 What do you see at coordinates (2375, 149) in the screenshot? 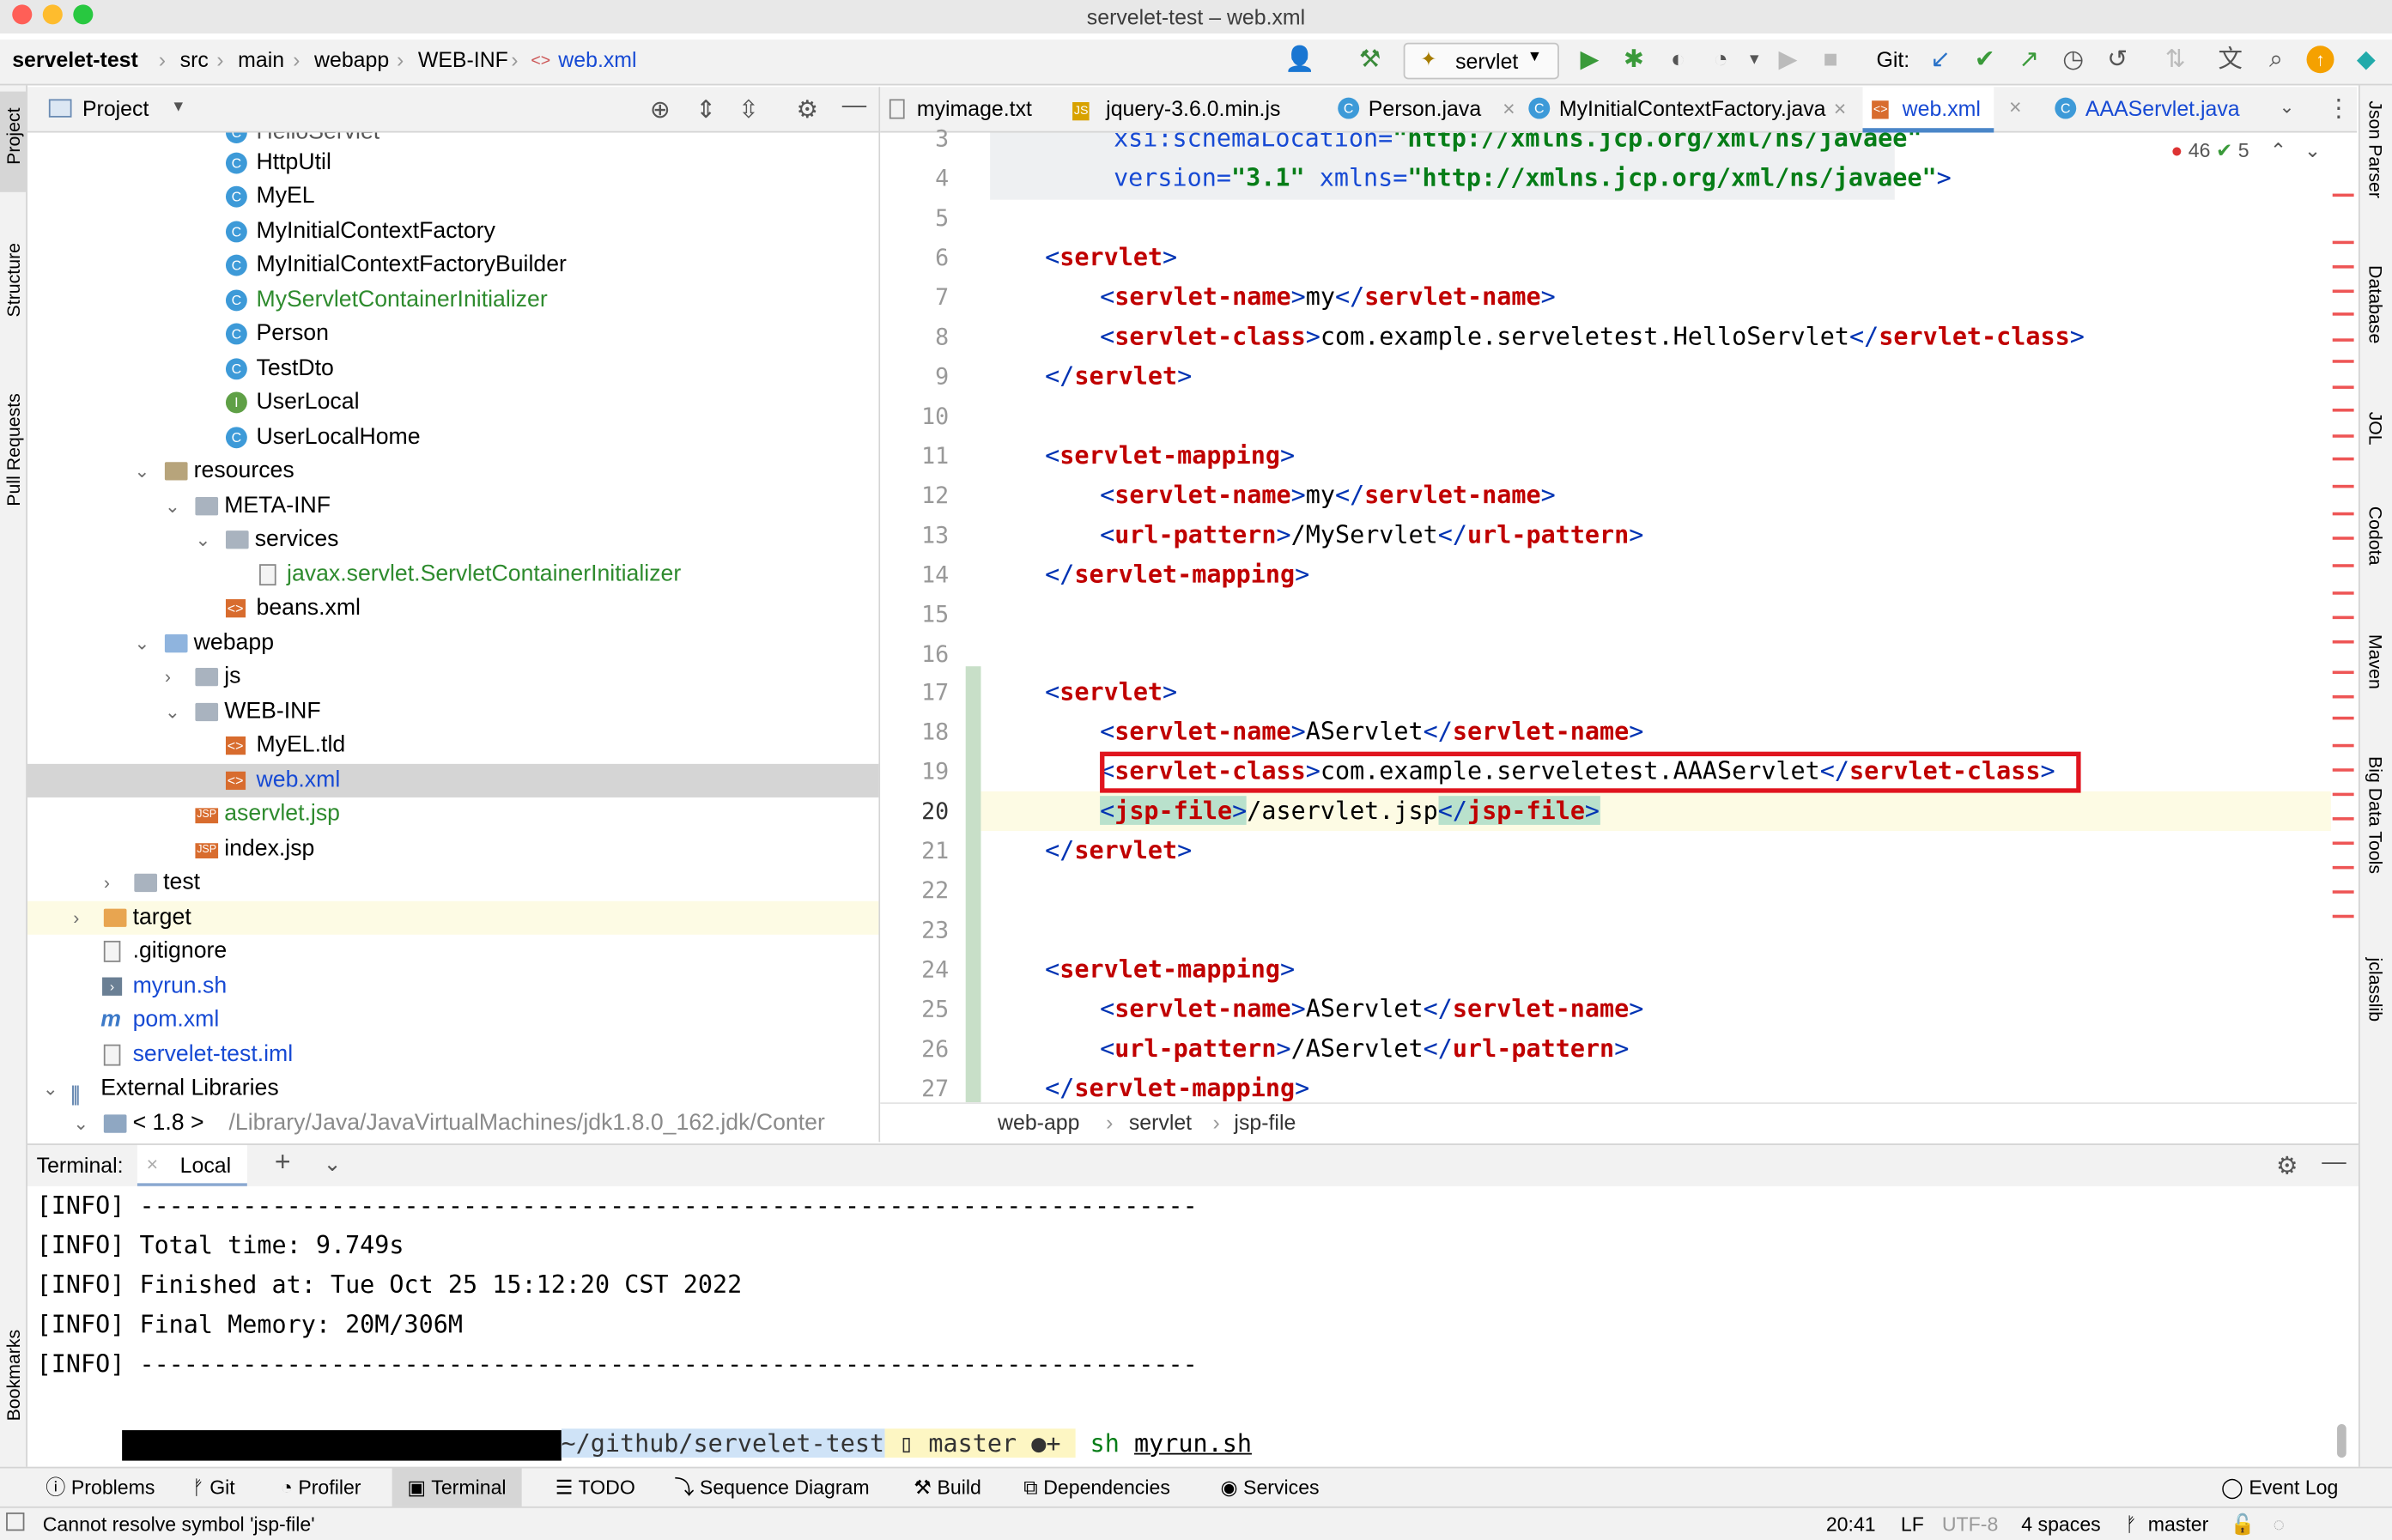
I see `json-parser-tool-button: Json Parser` at bounding box center [2375, 149].